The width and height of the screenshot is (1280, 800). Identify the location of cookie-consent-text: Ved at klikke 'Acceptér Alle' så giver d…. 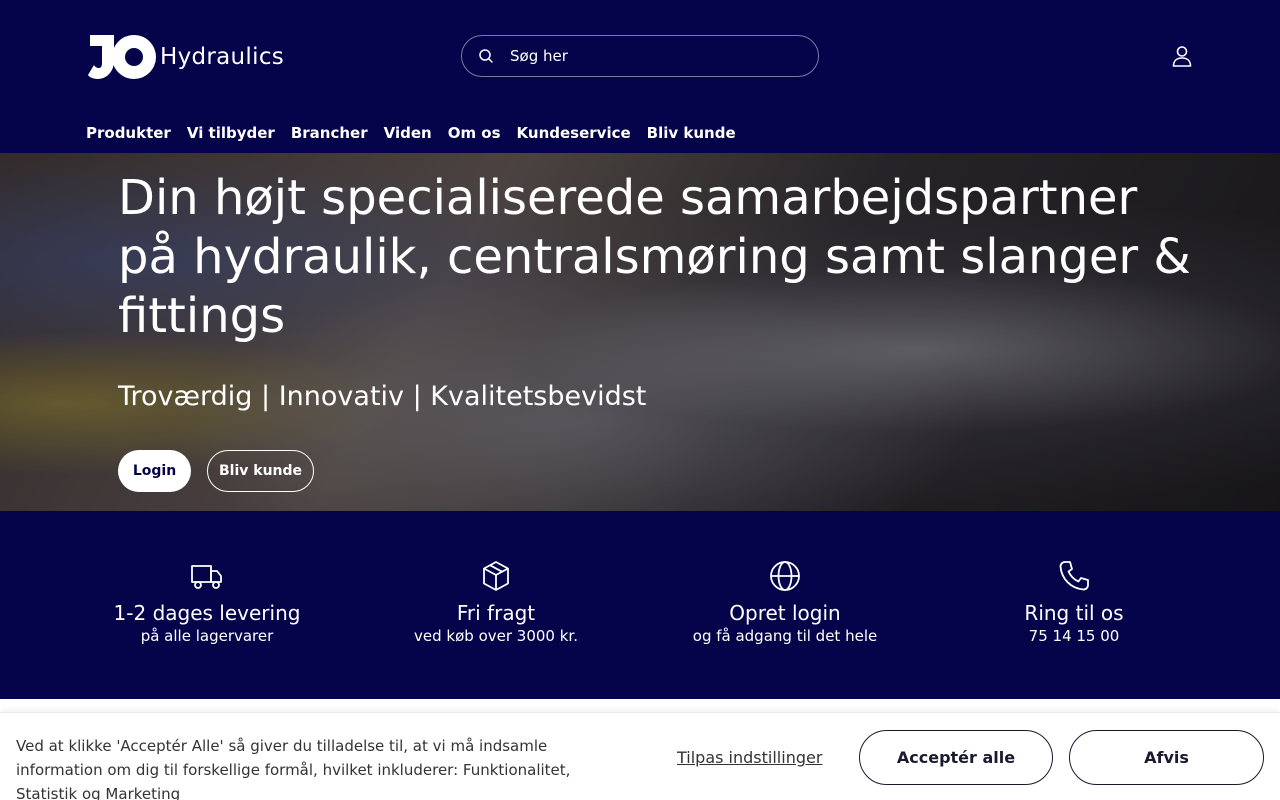
(293, 768).